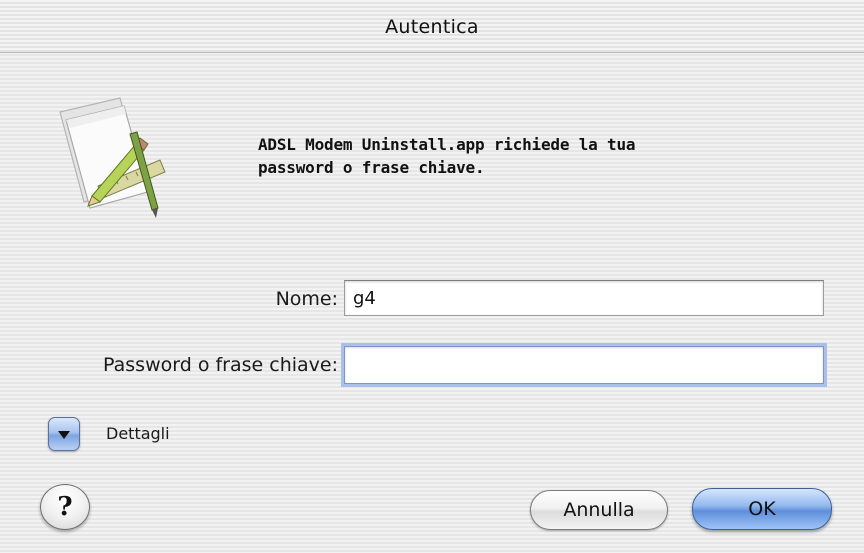 The width and height of the screenshot is (864, 553). Describe the element at coordinates (306, 299) in the screenshot. I see `name-label: Nome:` at that location.